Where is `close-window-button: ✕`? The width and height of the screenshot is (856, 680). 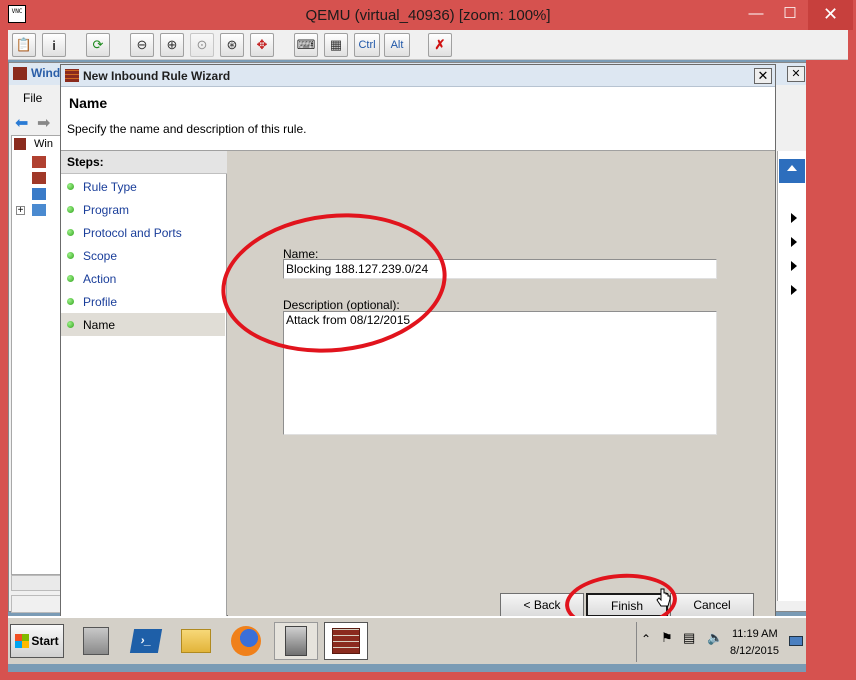
close-window-button: ✕ is located at coordinates (830, 15).